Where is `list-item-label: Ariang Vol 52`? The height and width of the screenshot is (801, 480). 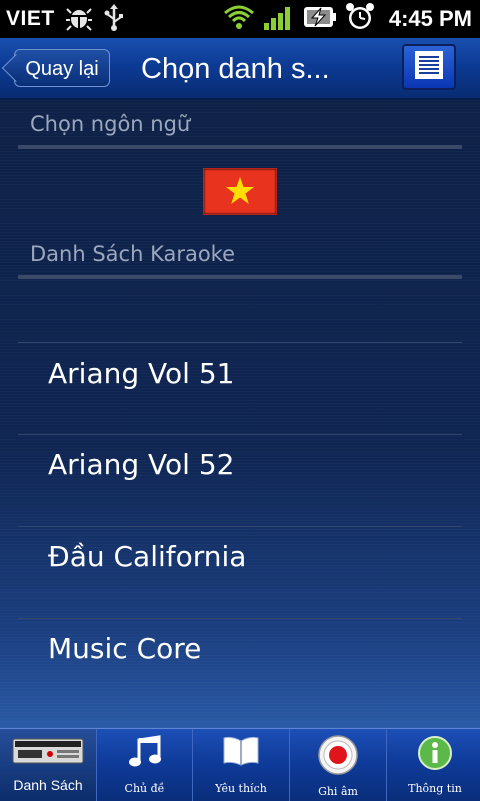 list-item-label: Ariang Vol 52 is located at coordinates (141, 464).